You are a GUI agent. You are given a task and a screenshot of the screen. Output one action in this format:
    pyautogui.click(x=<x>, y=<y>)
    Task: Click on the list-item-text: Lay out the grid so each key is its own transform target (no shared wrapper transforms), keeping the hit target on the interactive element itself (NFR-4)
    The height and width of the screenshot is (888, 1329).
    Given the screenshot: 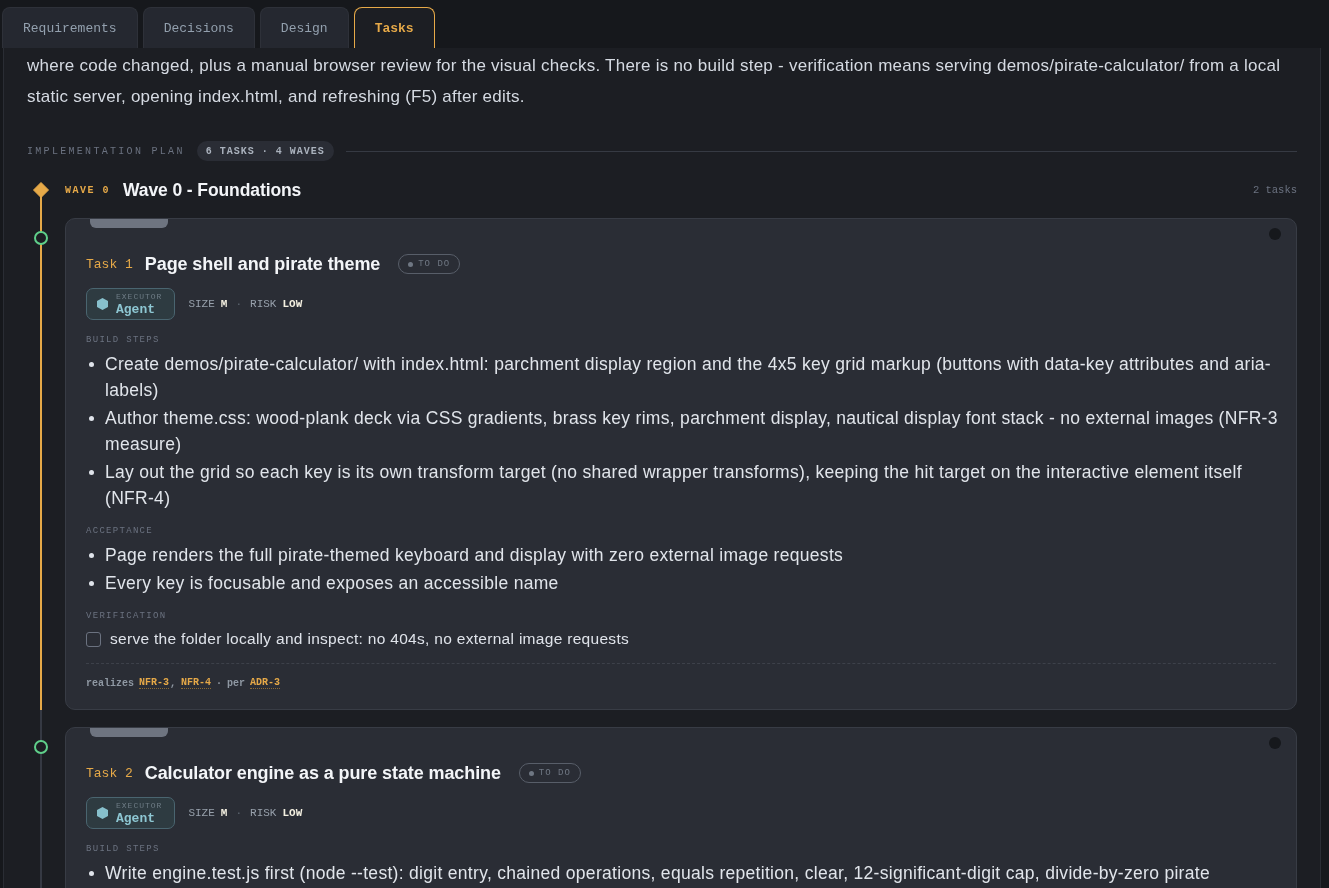 What is the action you would take?
    pyautogui.click(x=674, y=485)
    